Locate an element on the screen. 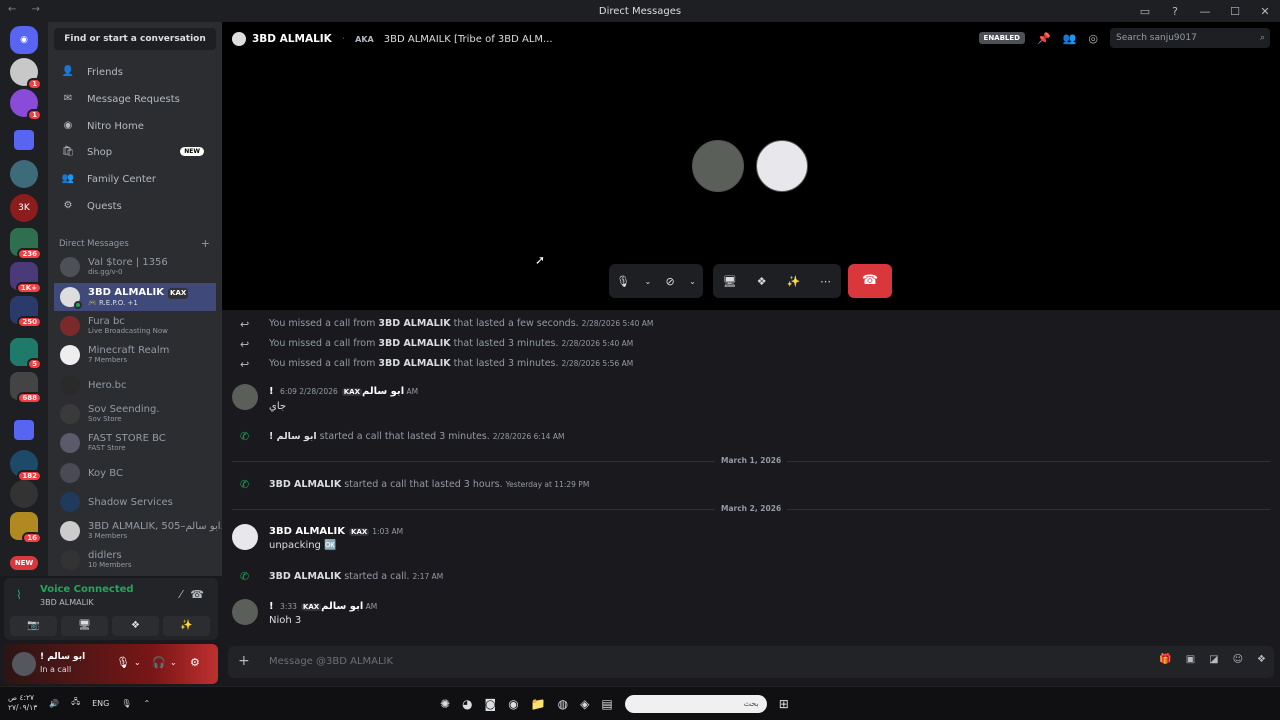 The width and height of the screenshot is (1280, 720). nav-nitro-home: ◉ Nitro Home is located at coordinates (135, 126).